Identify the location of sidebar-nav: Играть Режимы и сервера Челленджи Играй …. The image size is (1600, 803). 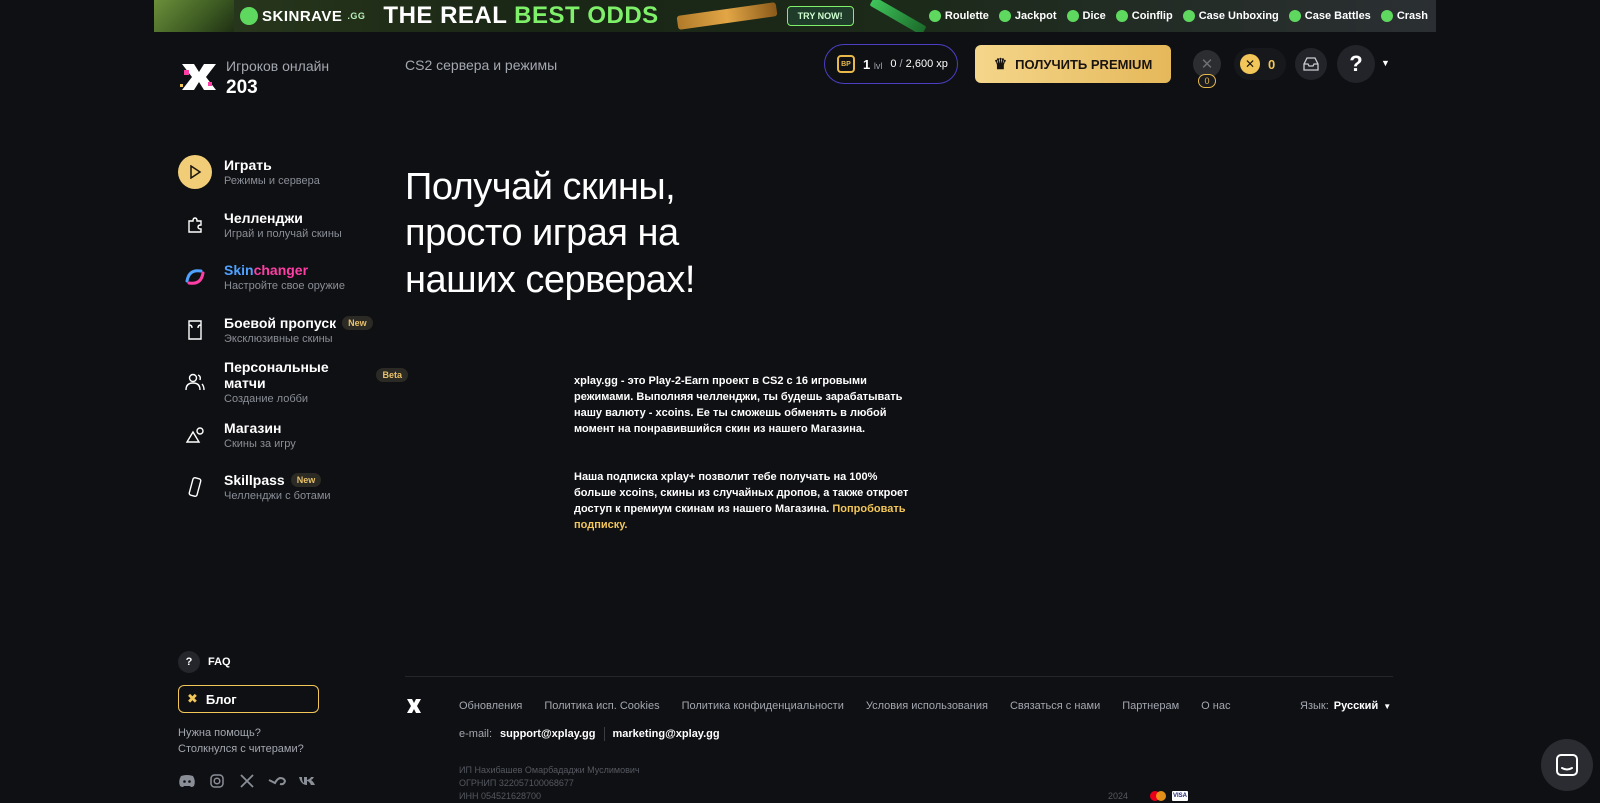
(293, 330).